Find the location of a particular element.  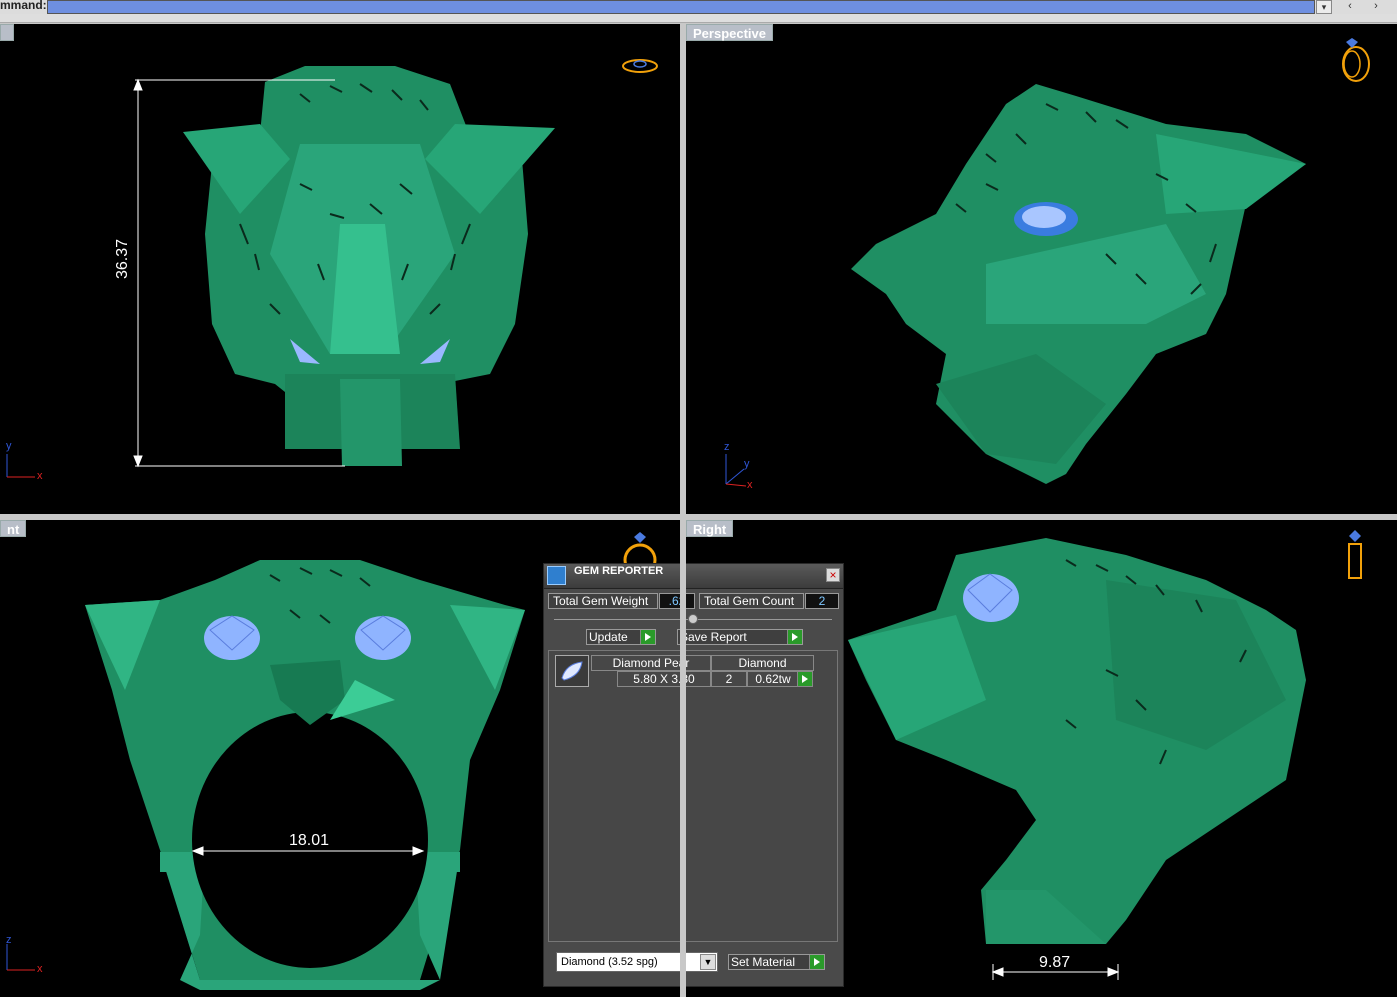

save-report-button: Save Report is located at coordinates (740, 637).